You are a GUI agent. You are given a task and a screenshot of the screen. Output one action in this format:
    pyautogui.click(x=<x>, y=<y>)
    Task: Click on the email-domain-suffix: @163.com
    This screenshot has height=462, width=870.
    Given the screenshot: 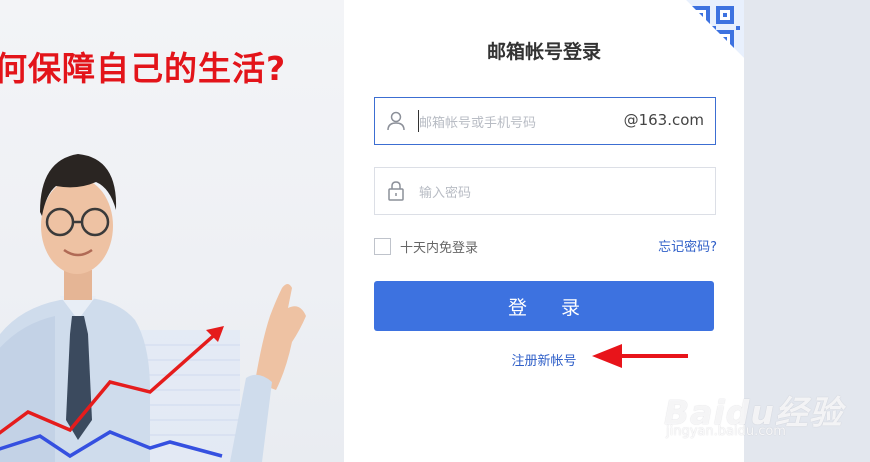 What is the action you would take?
    pyautogui.click(x=663, y=120)
    